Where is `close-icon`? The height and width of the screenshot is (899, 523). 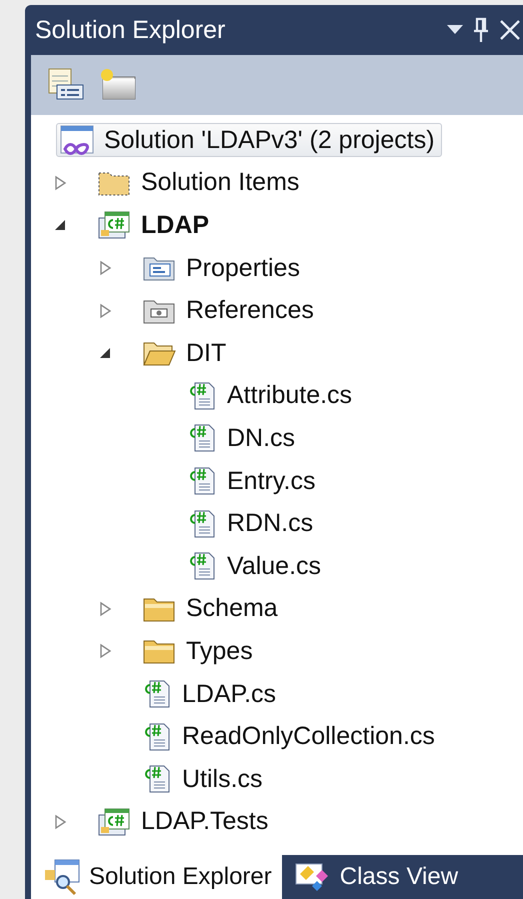
close-icon is located at coordinates (510, 30).